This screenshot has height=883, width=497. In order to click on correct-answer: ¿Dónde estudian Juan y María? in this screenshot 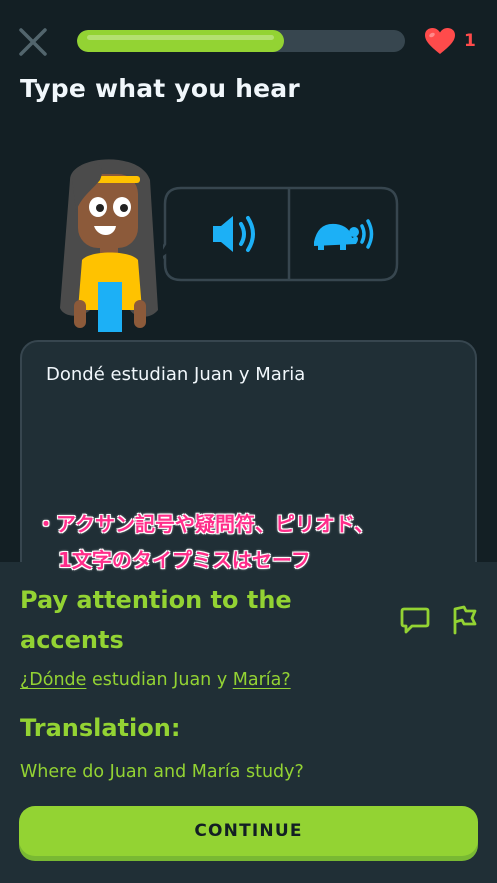, I will do `click(155, 680)`.